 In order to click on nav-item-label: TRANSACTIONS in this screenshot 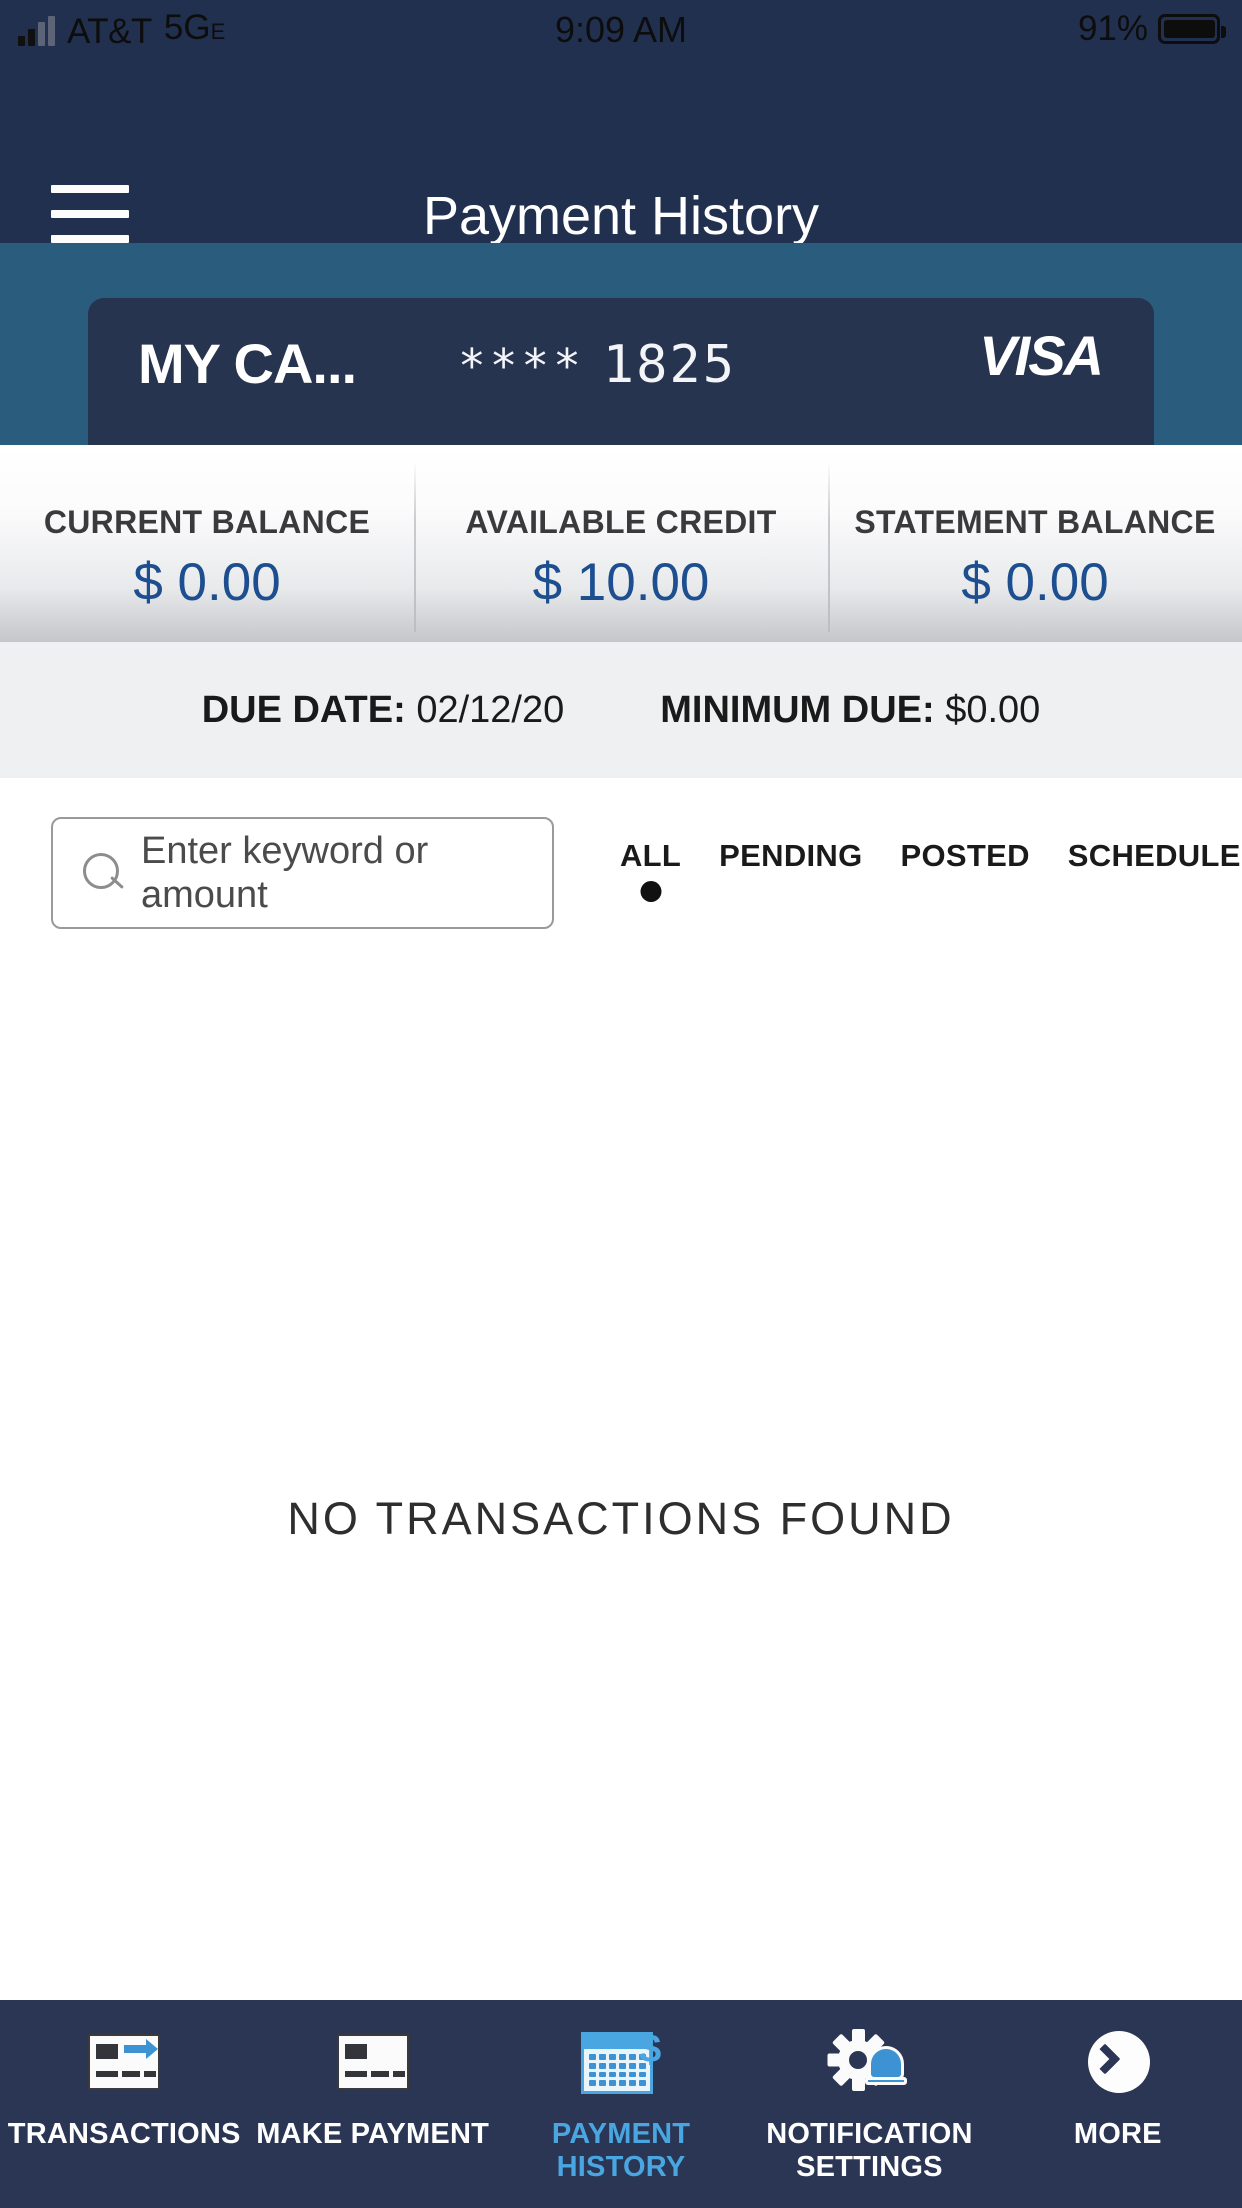, I will do `click(124, 2134)`.